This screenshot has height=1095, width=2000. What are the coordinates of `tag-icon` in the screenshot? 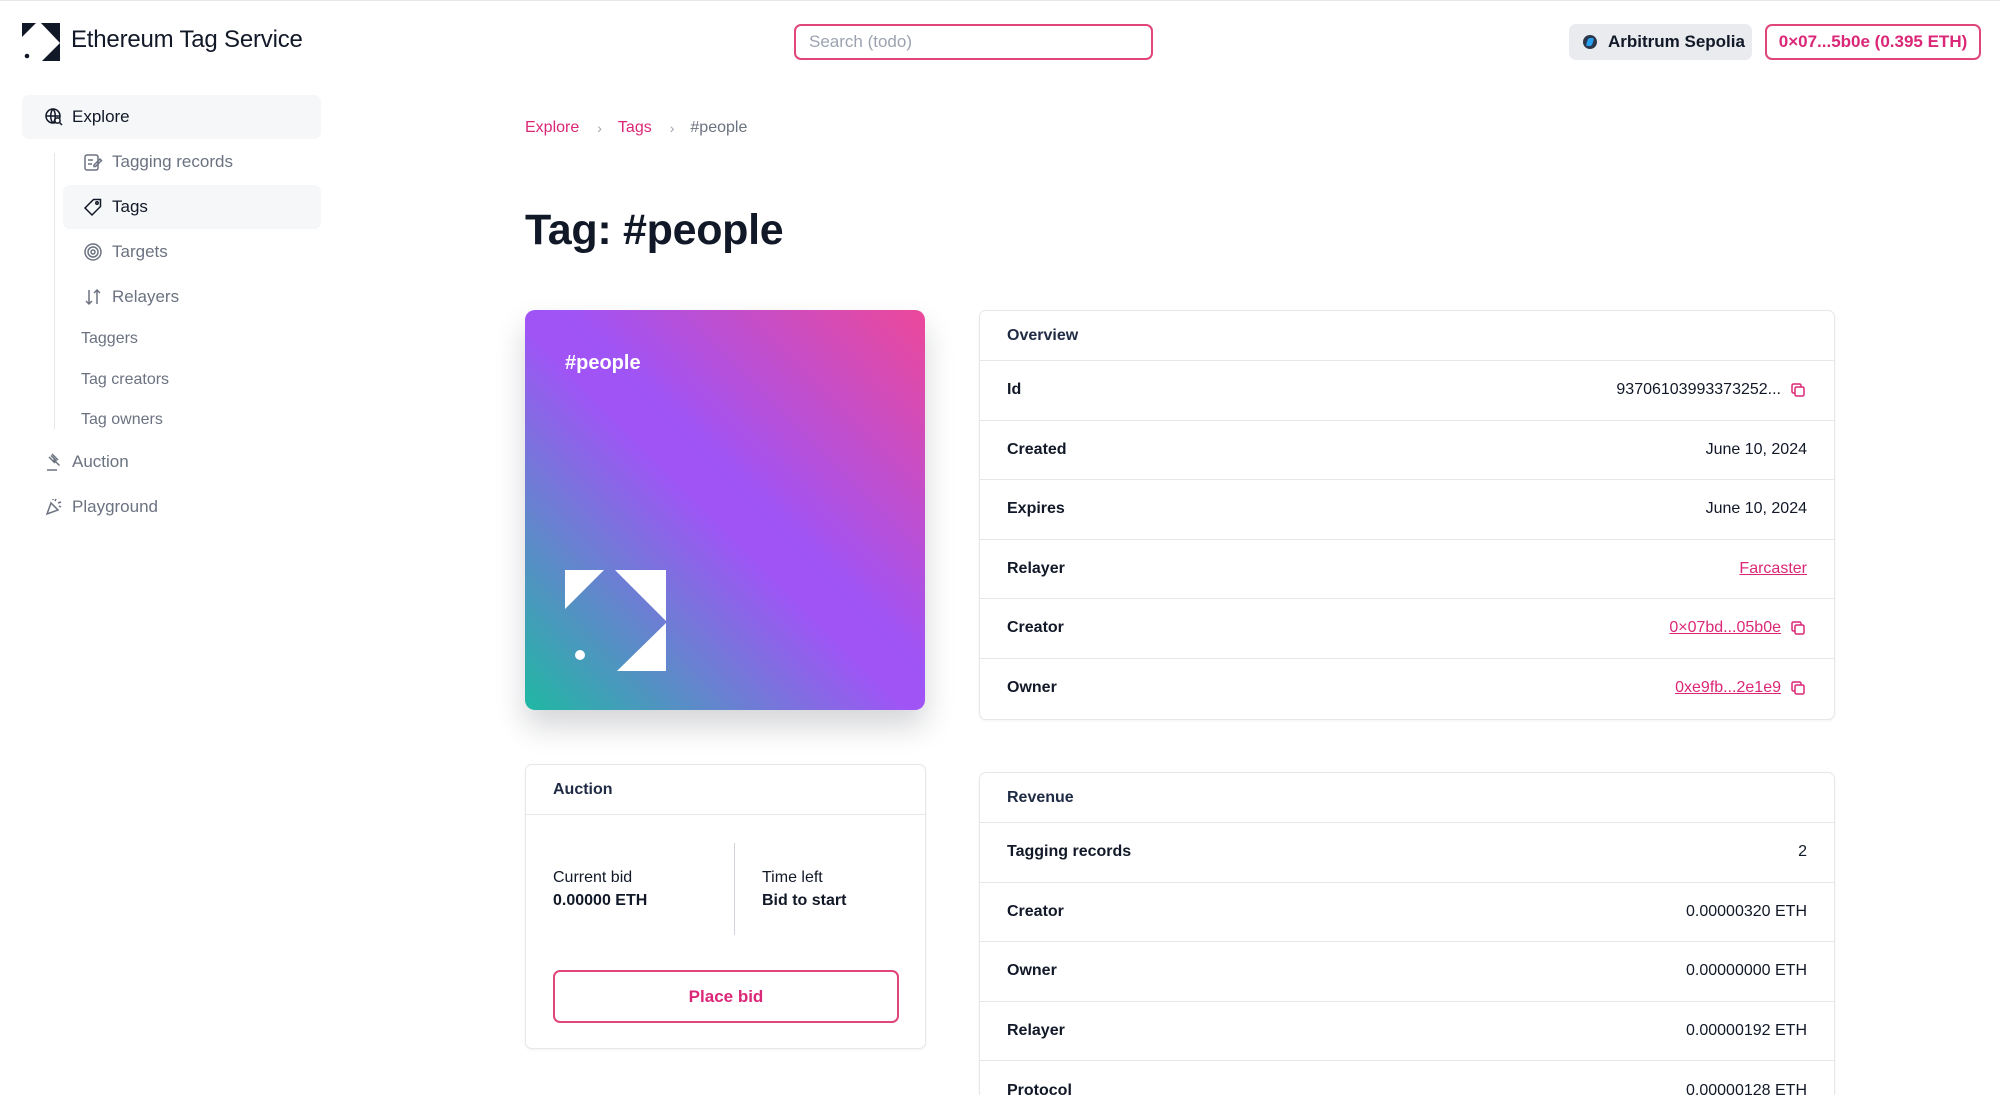 It's located at (92, 207).